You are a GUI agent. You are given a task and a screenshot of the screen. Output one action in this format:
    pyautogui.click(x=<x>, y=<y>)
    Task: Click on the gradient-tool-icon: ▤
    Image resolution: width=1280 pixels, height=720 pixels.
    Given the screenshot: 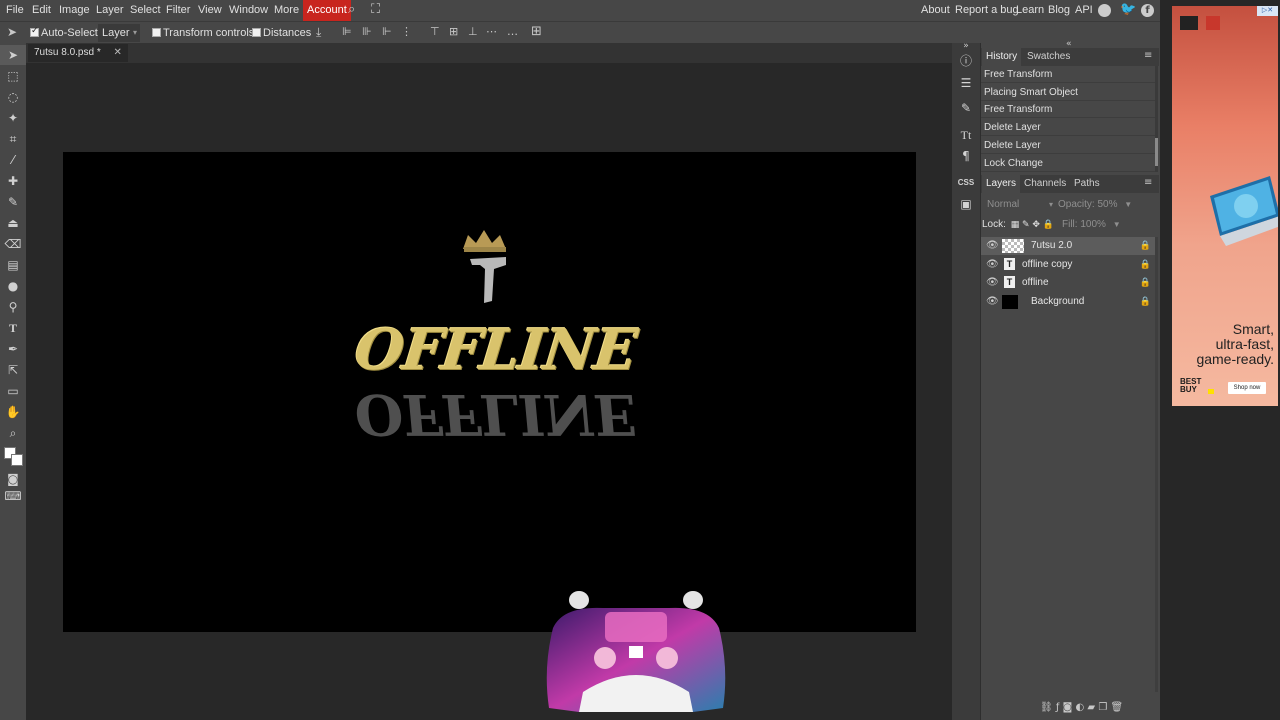 What is the action you would take?
    pyautogui.click(x=13, y=265)
    